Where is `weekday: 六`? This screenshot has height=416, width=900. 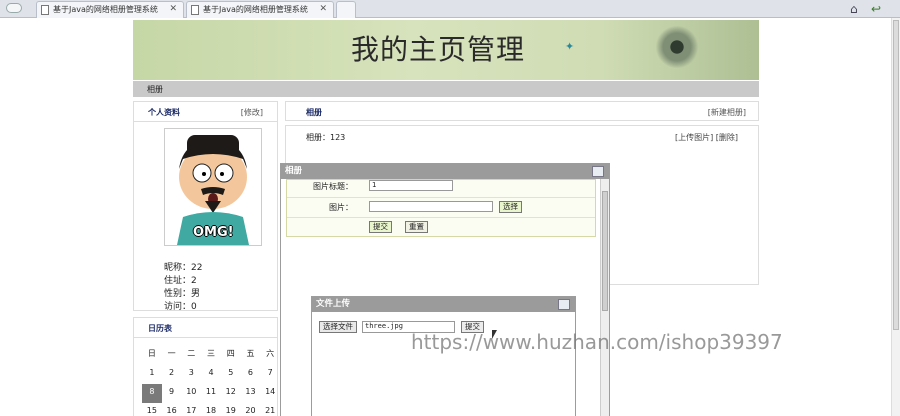 weekday: 六 is located at coordinates (270, 353).